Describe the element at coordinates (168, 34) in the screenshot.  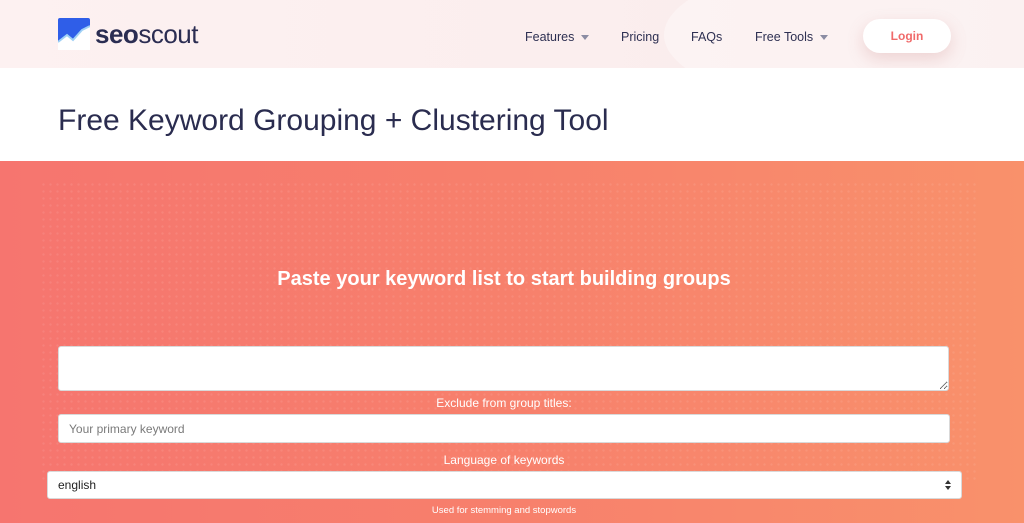
I see `brand-name-light: scout` at that location.